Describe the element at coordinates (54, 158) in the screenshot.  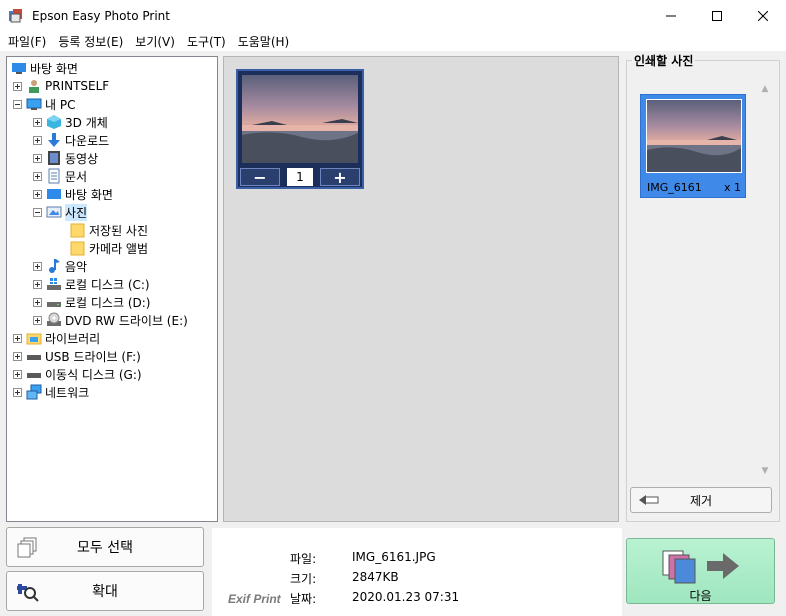
I see `videos-icon` at that location.